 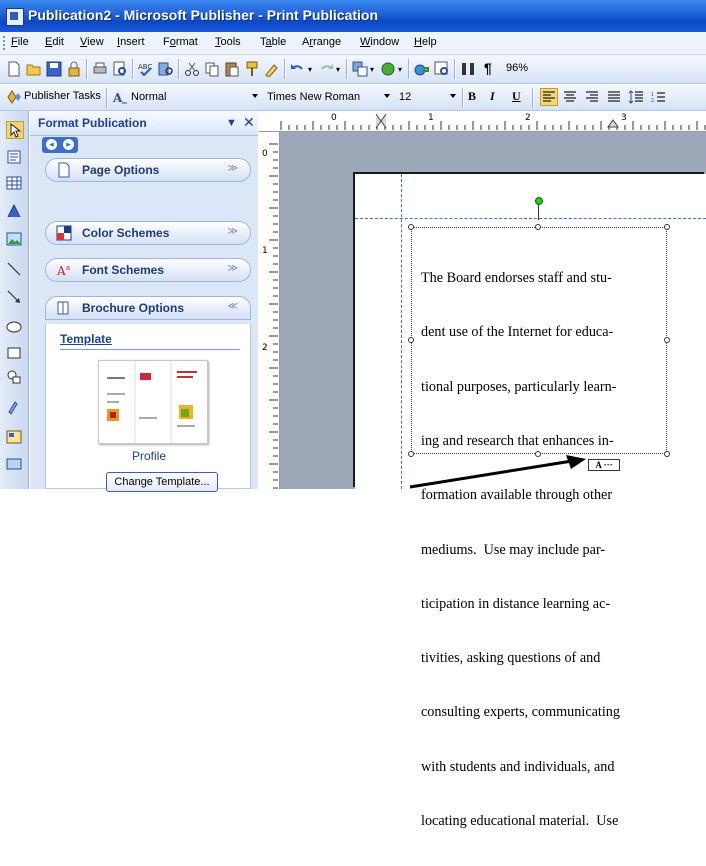 What do you see at coordinates (68, 144) in the screenshot?
I see `forward-icon: ▸` at bounding box center [68, 144].